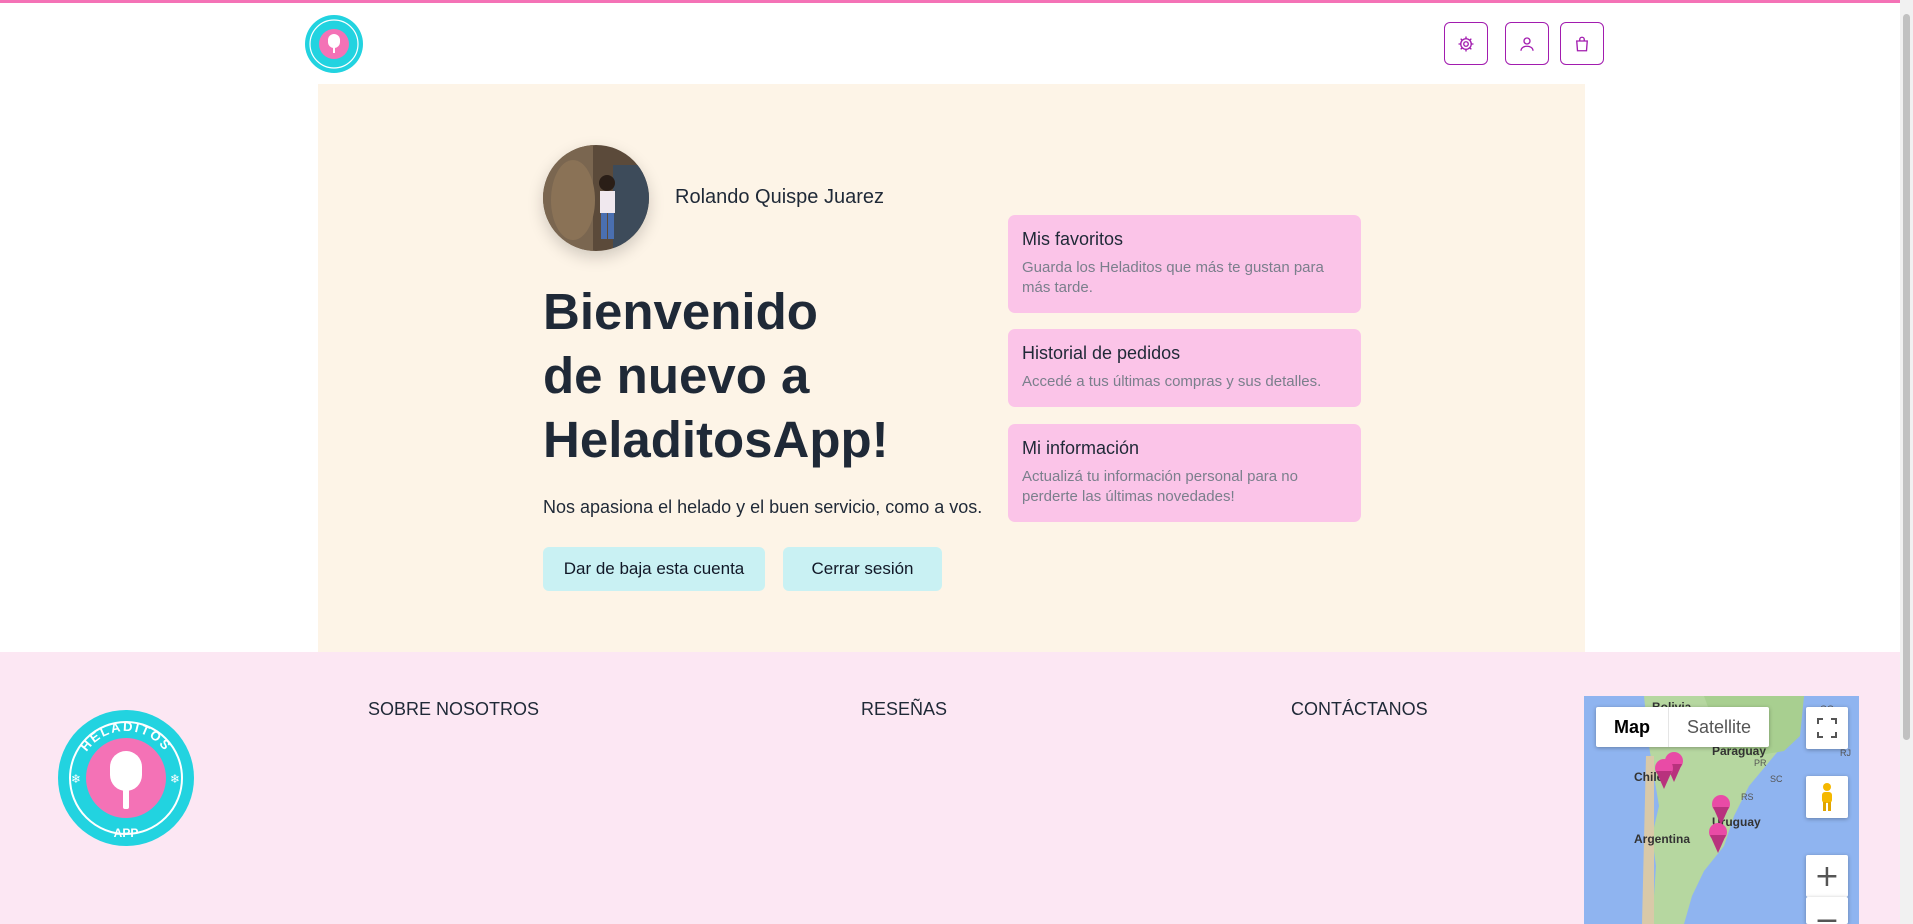 The width and height of the screenshot is (1913, 924). Describe the element at coordinates (126, 778) in the screenshot. I see `heladitos-footer-logo: ❄ ❄ HELADITOS APP` at that location.